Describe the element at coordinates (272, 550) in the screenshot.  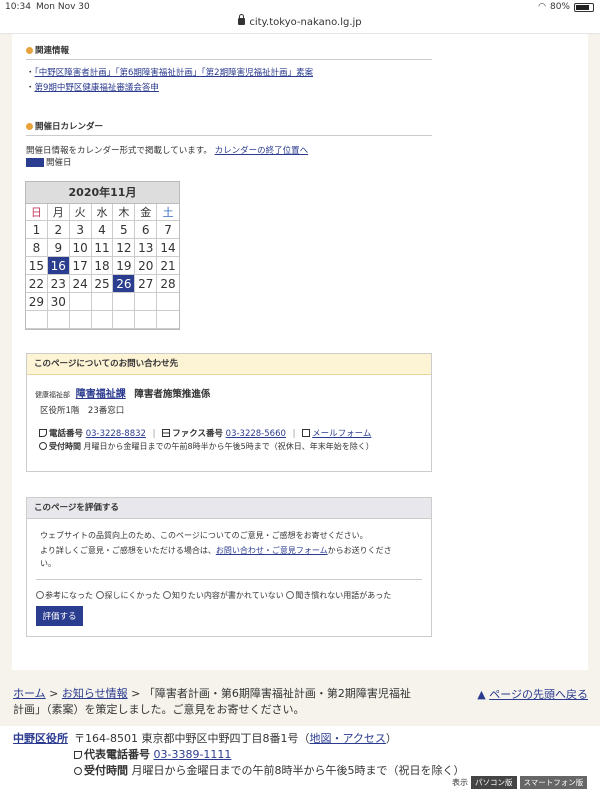
I see `feedback-form-link: お問い合わせ・ご意見フォーム` at that location.